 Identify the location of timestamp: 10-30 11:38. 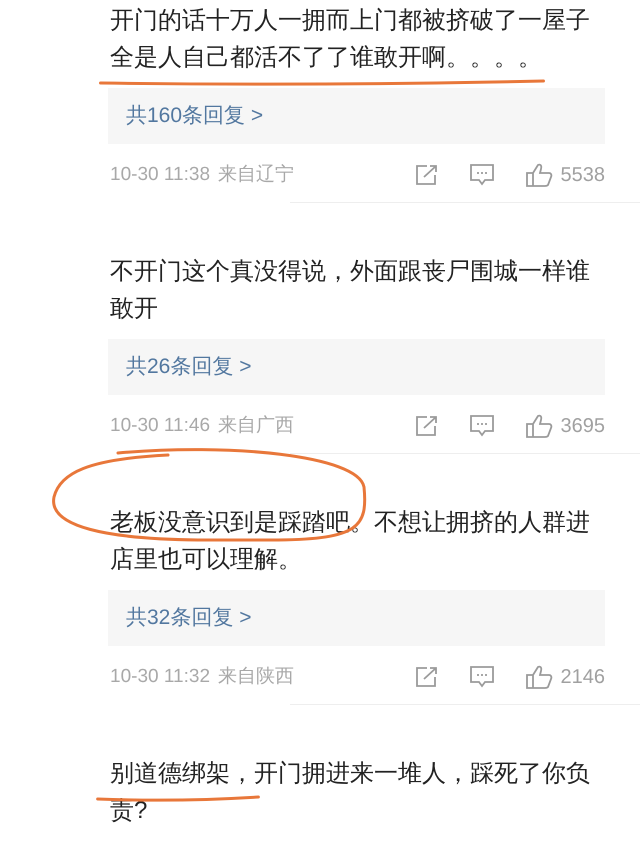
(160, 174).